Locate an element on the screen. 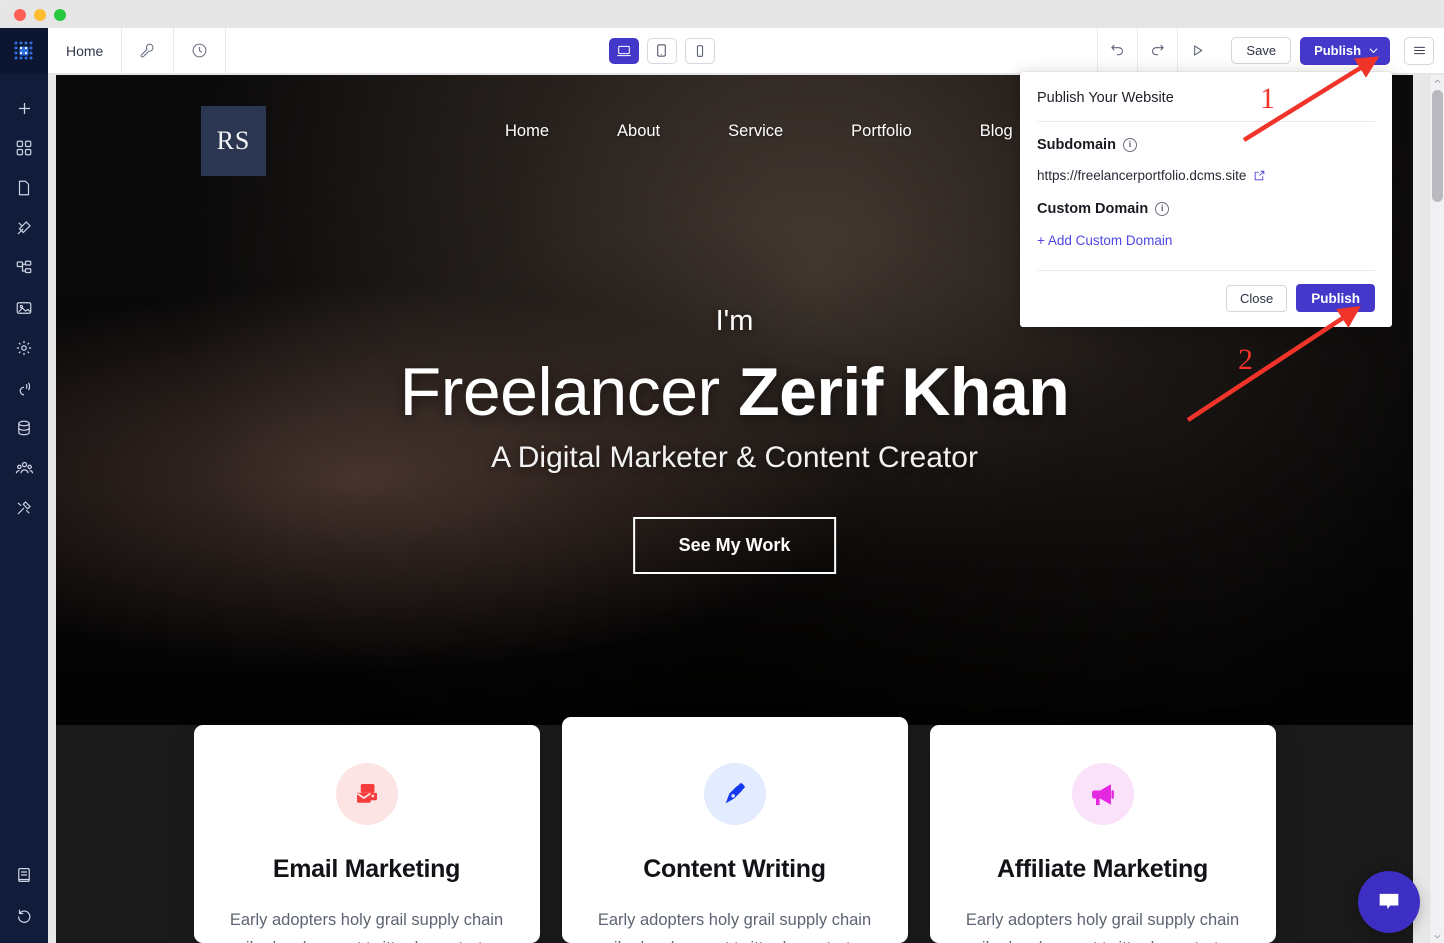  play-icon is located at coordinates (1198, 50).